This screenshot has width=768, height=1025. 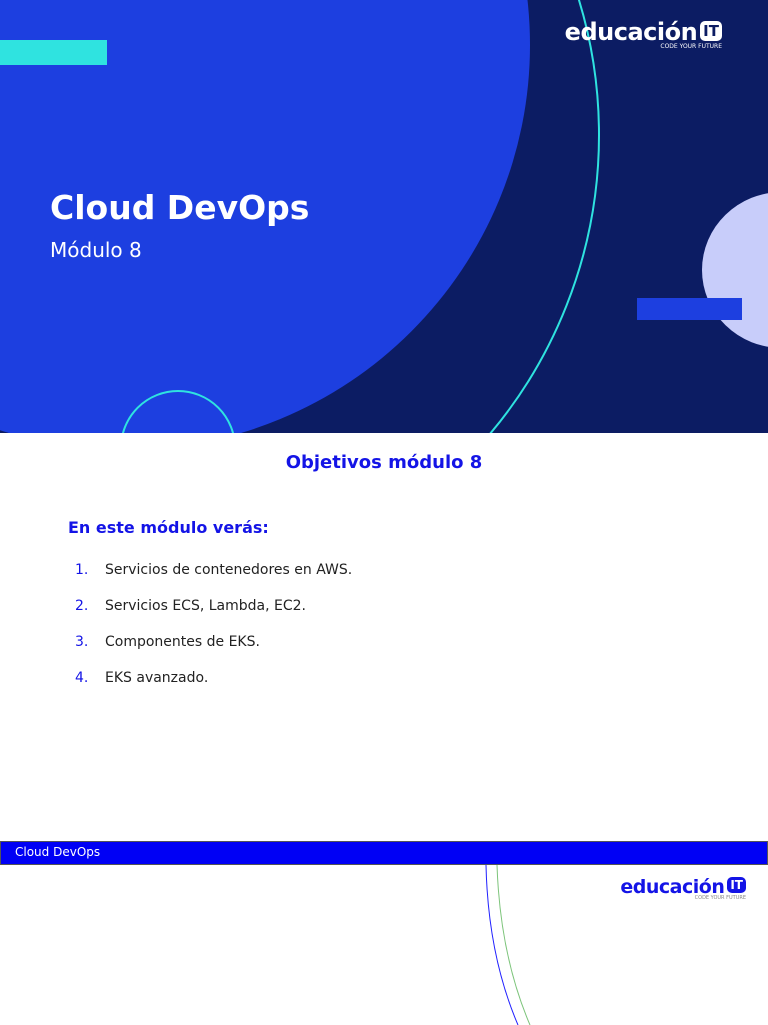 What do you see at coordinates (689, 309) in the screenshot?
I see `decor-blue-bar` at bounding box center [689, 309].